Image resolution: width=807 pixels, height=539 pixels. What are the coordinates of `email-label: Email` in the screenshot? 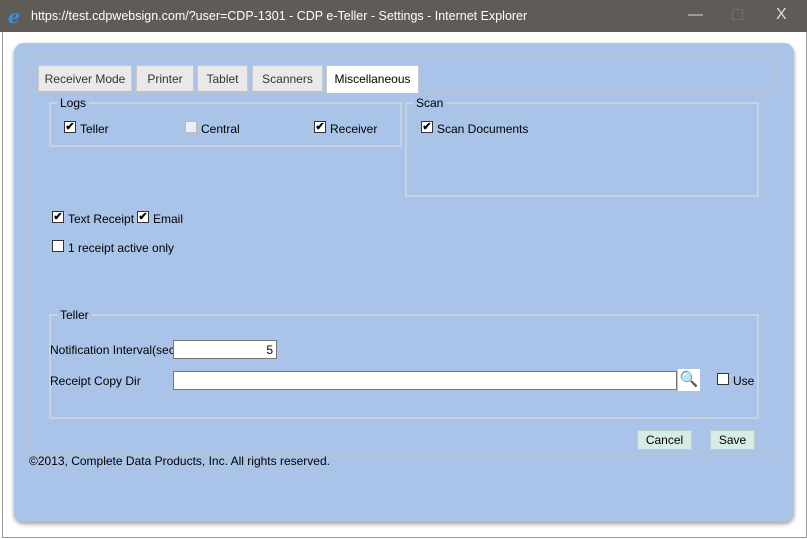 It's located at (168, 219).